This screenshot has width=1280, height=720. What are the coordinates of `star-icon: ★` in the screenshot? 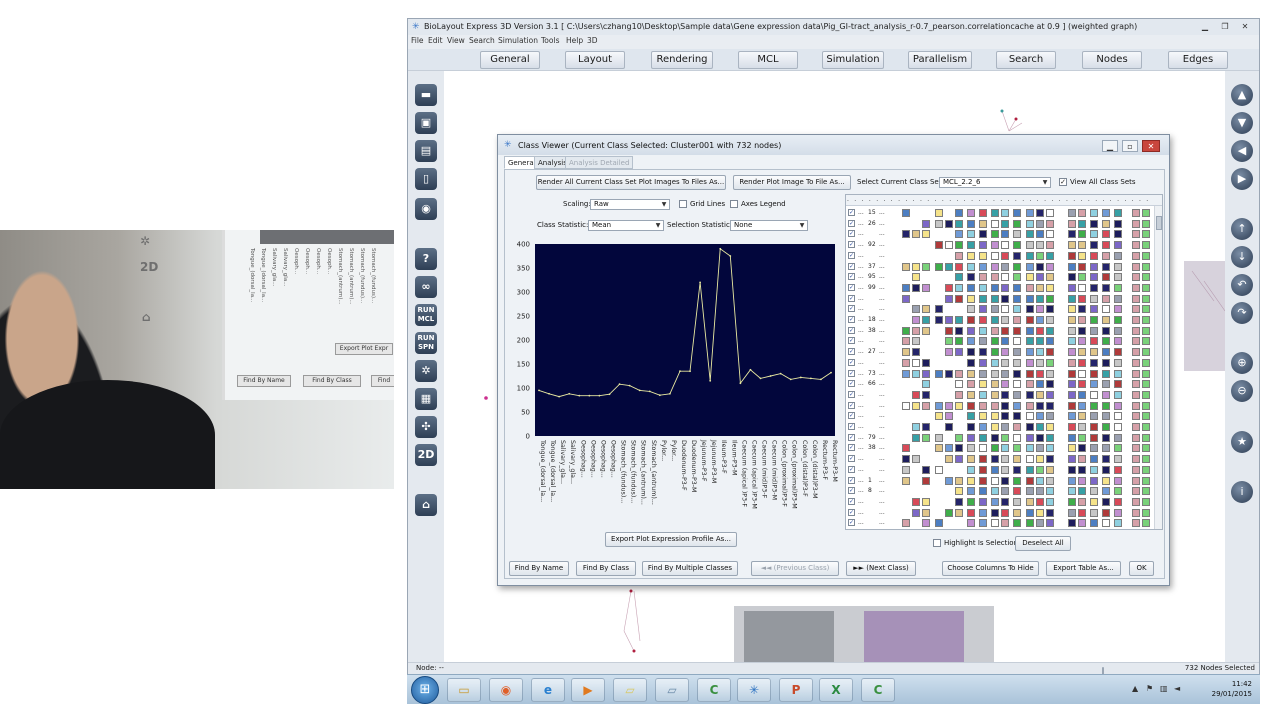 It's located at (1242, 442).